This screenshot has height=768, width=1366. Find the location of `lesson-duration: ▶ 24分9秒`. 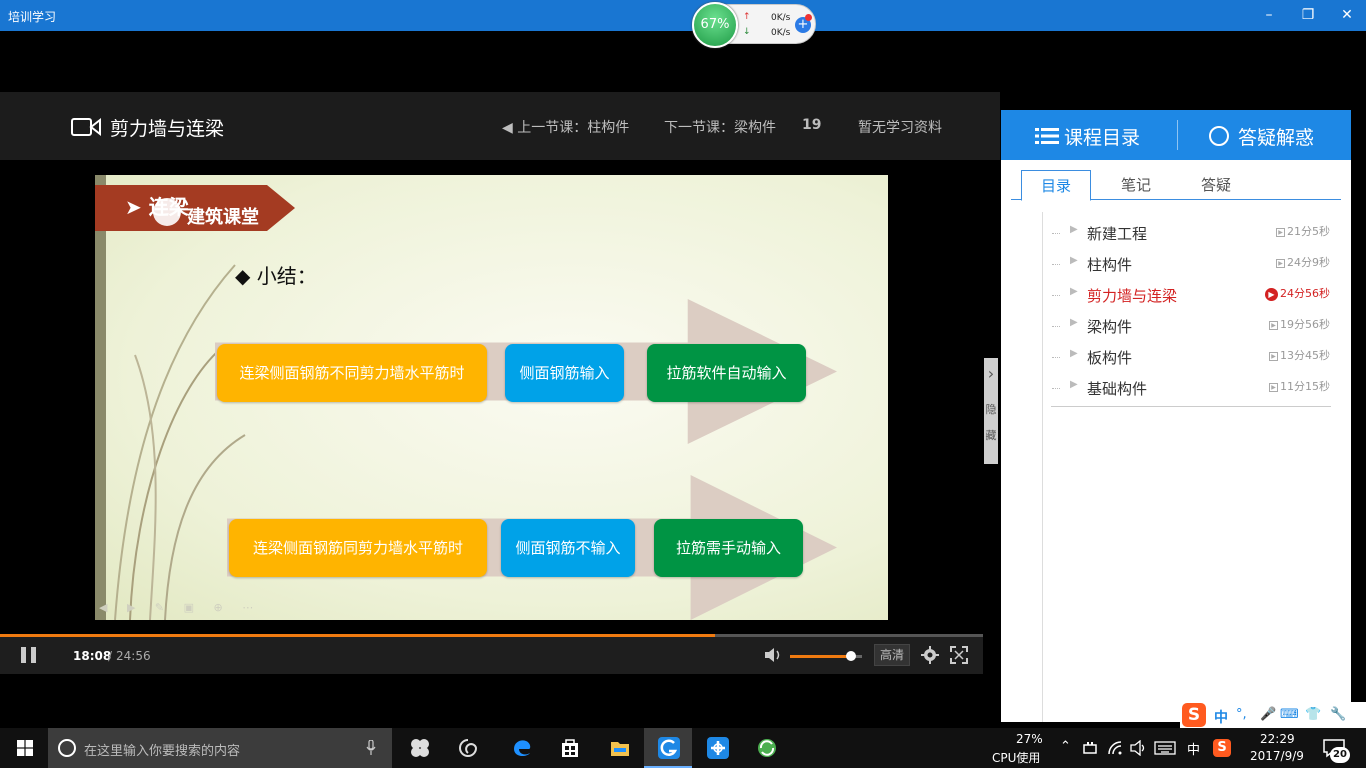

lesson-duration: ▶ 24分9秒 is located at coordinates (1303, 262).